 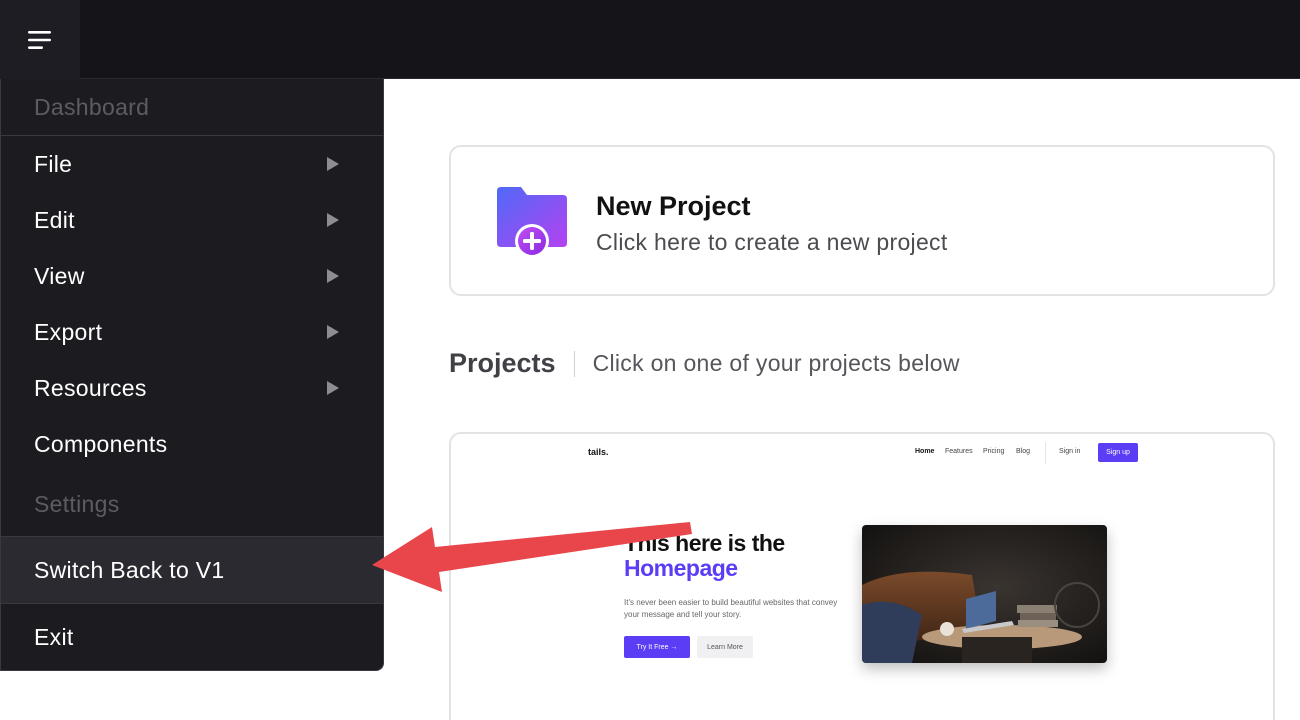 What do you see at coordinates (59, 275) in the screenshot?
I see `menu-item-label: View` at bounding box center [59, 275].